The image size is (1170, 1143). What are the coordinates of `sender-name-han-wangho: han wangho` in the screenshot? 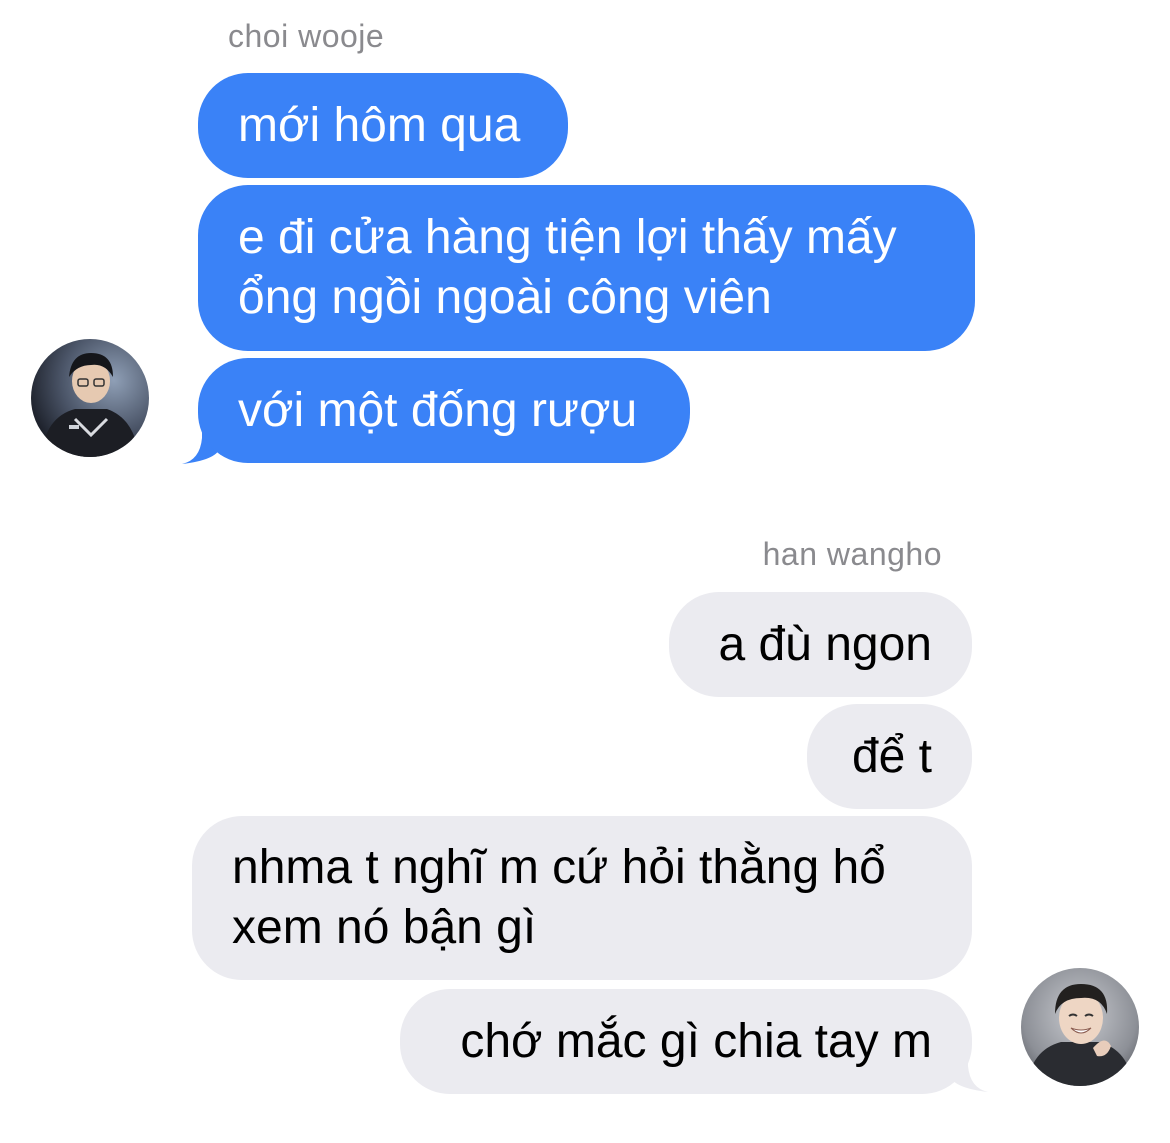 It's located at (852, 554).